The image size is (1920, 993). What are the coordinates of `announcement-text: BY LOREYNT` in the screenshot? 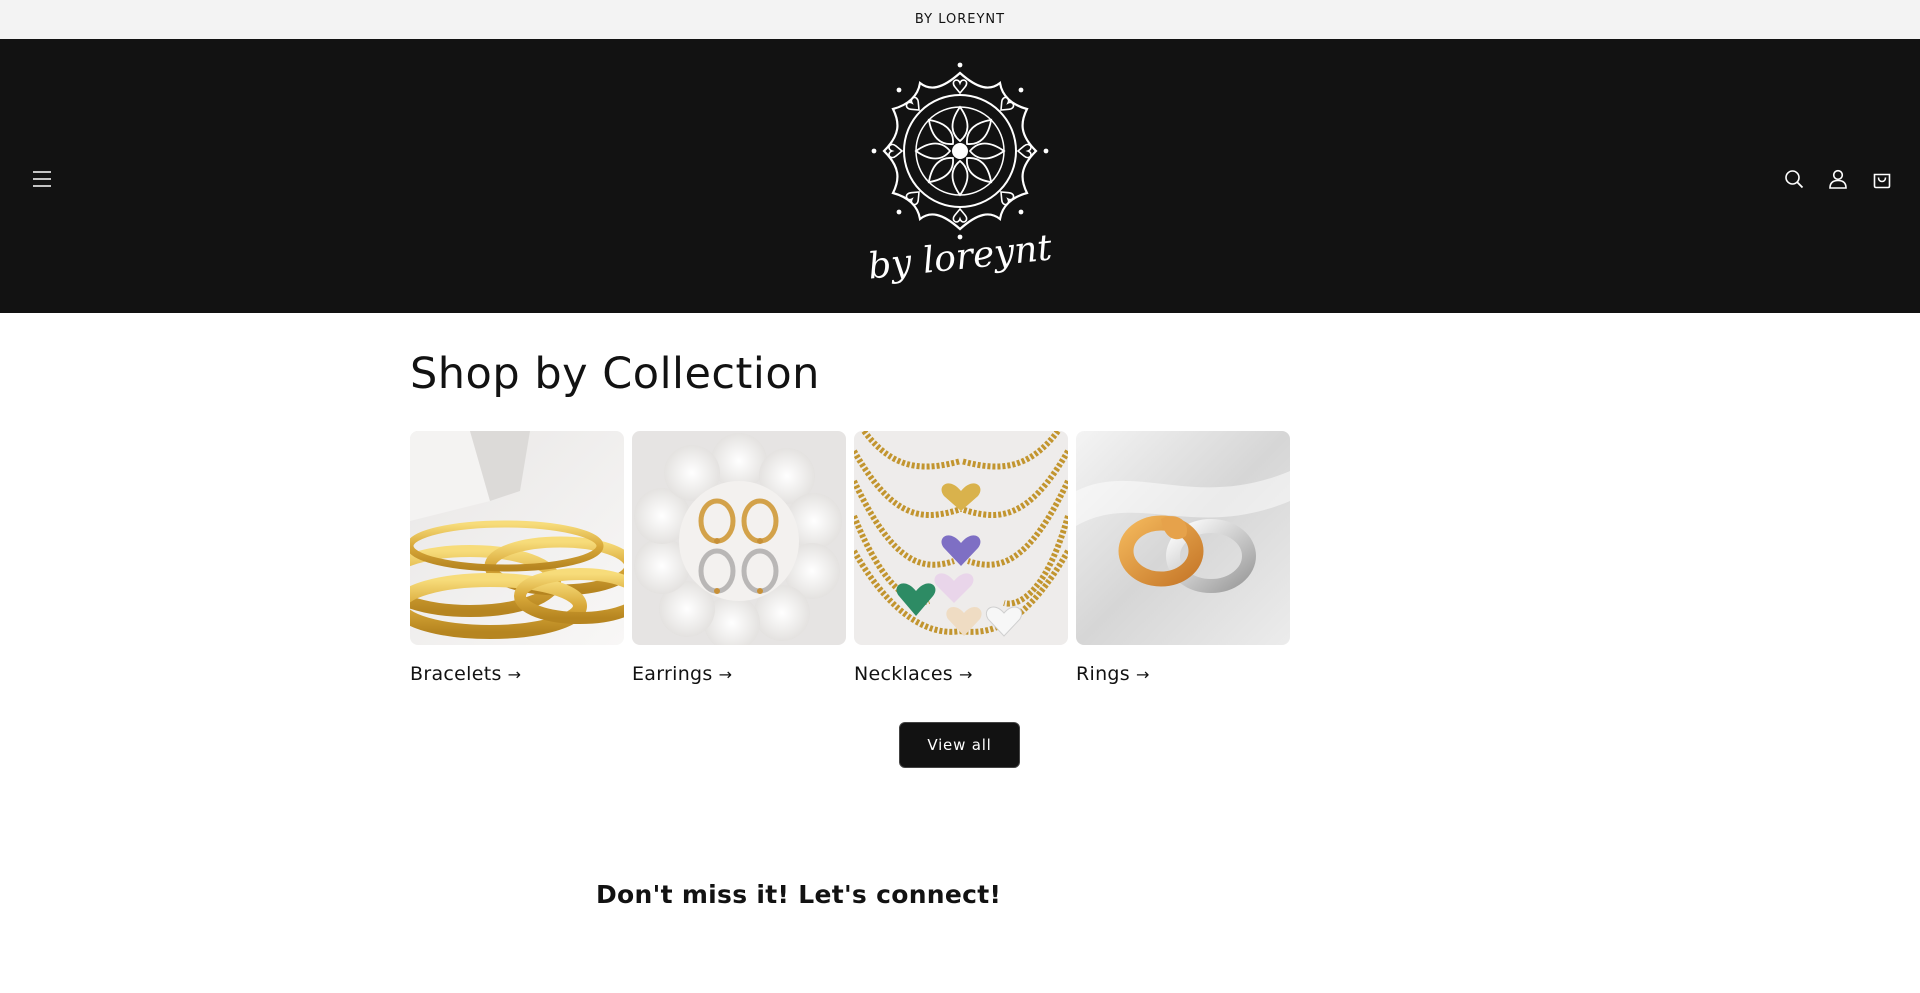 It's located at (960, 19).